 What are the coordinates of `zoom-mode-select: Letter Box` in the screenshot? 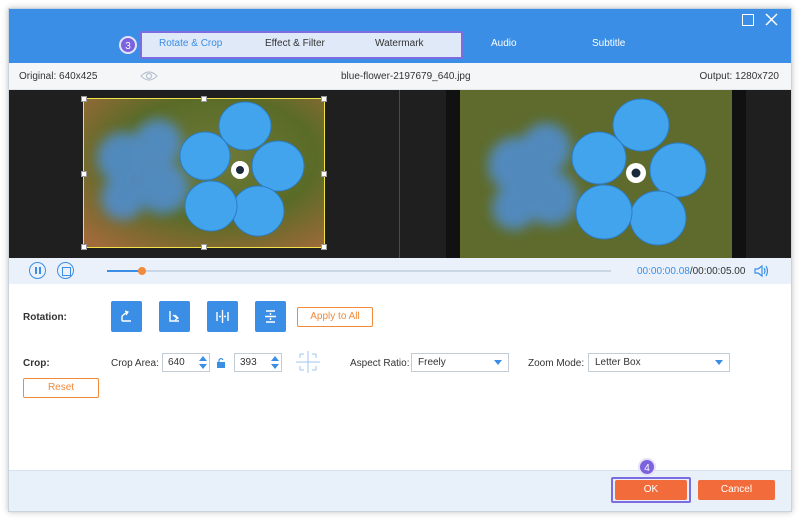 It's located at (659, 362).